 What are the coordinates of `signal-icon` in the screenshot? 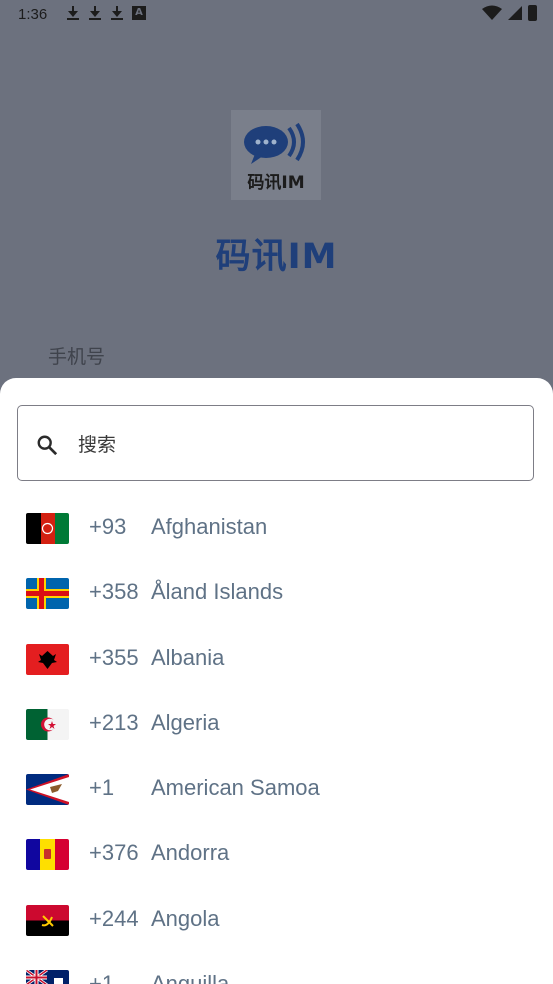 It's located at (515, 13).